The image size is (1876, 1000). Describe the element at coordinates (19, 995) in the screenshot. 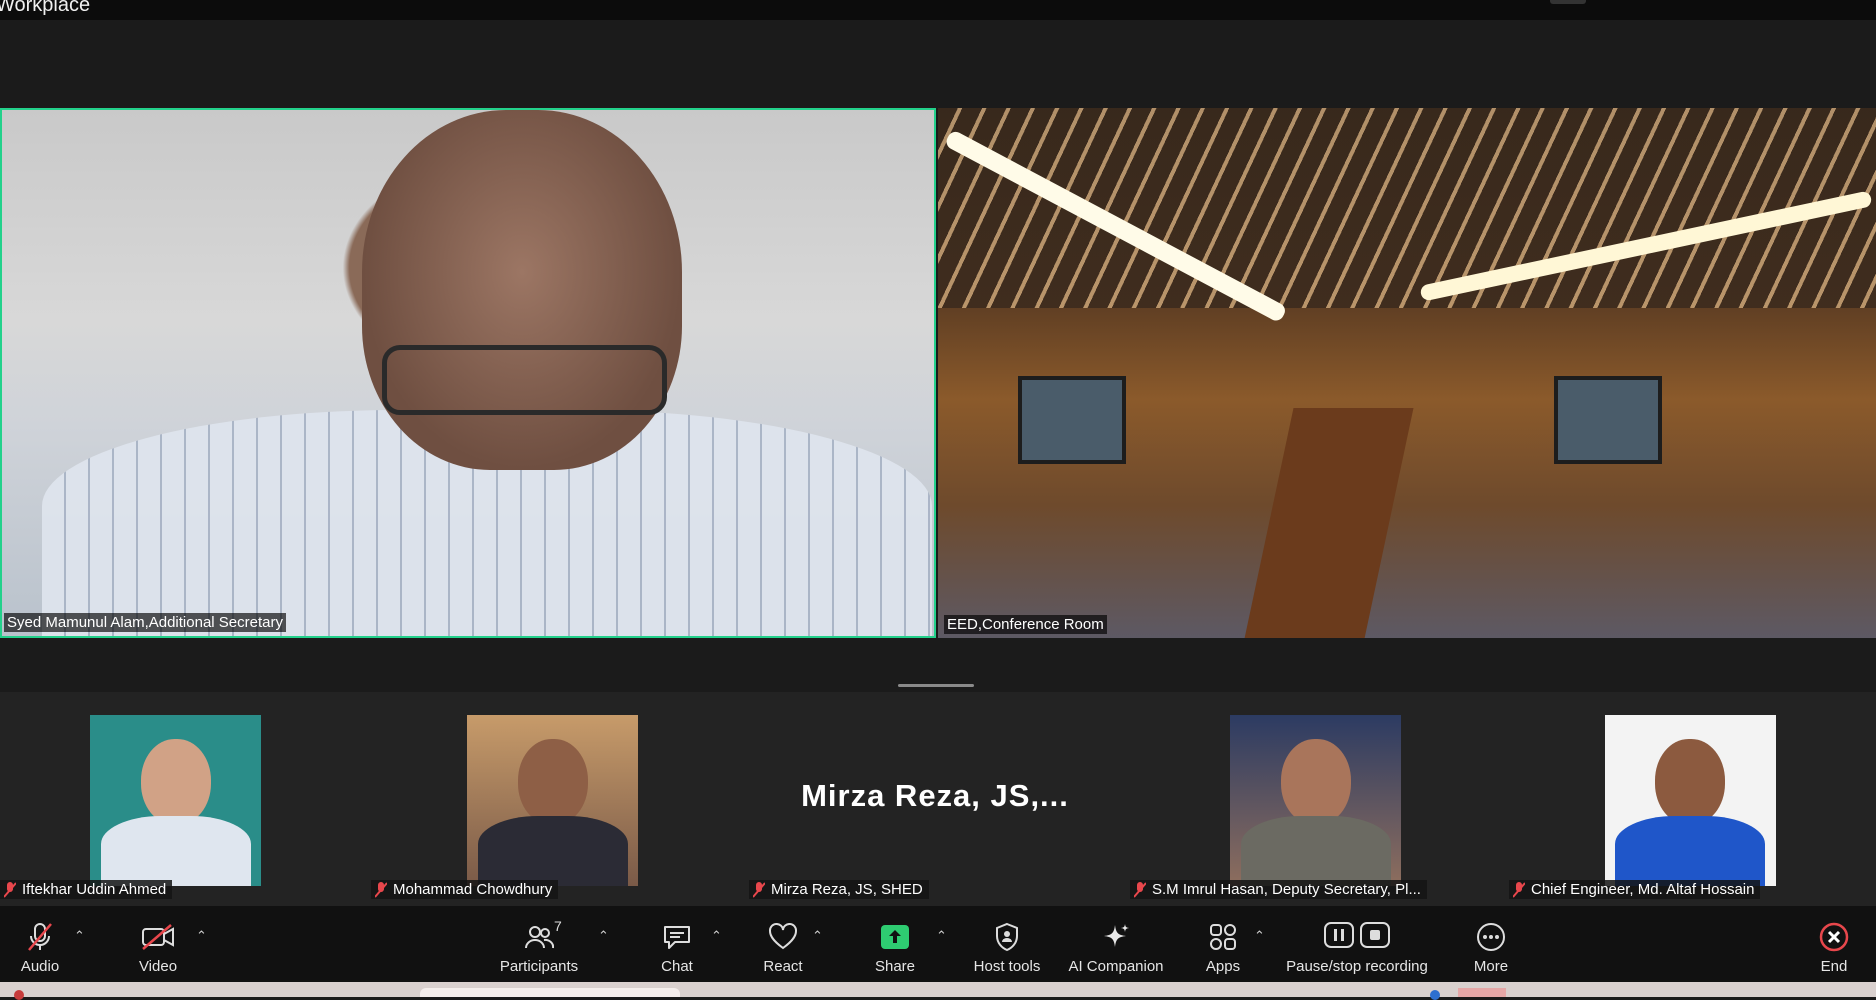

I see `record-indicator-icon` at that location.